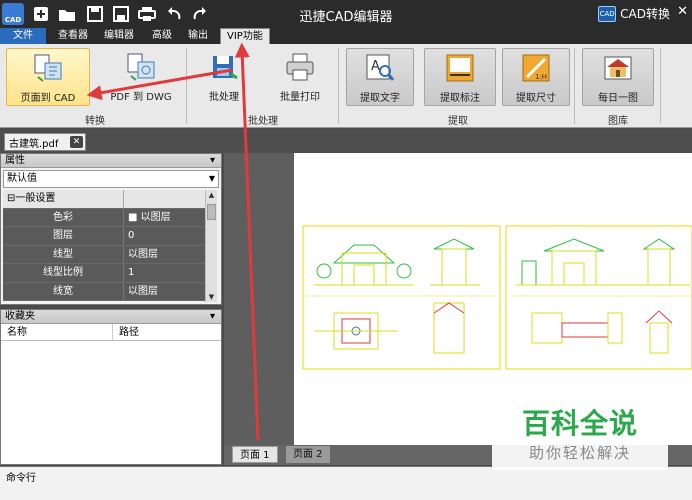  Describe the element at coordinates (536, 98) in the screenshot. I see `extract-dimension-label: 提取尺寸` at that location.